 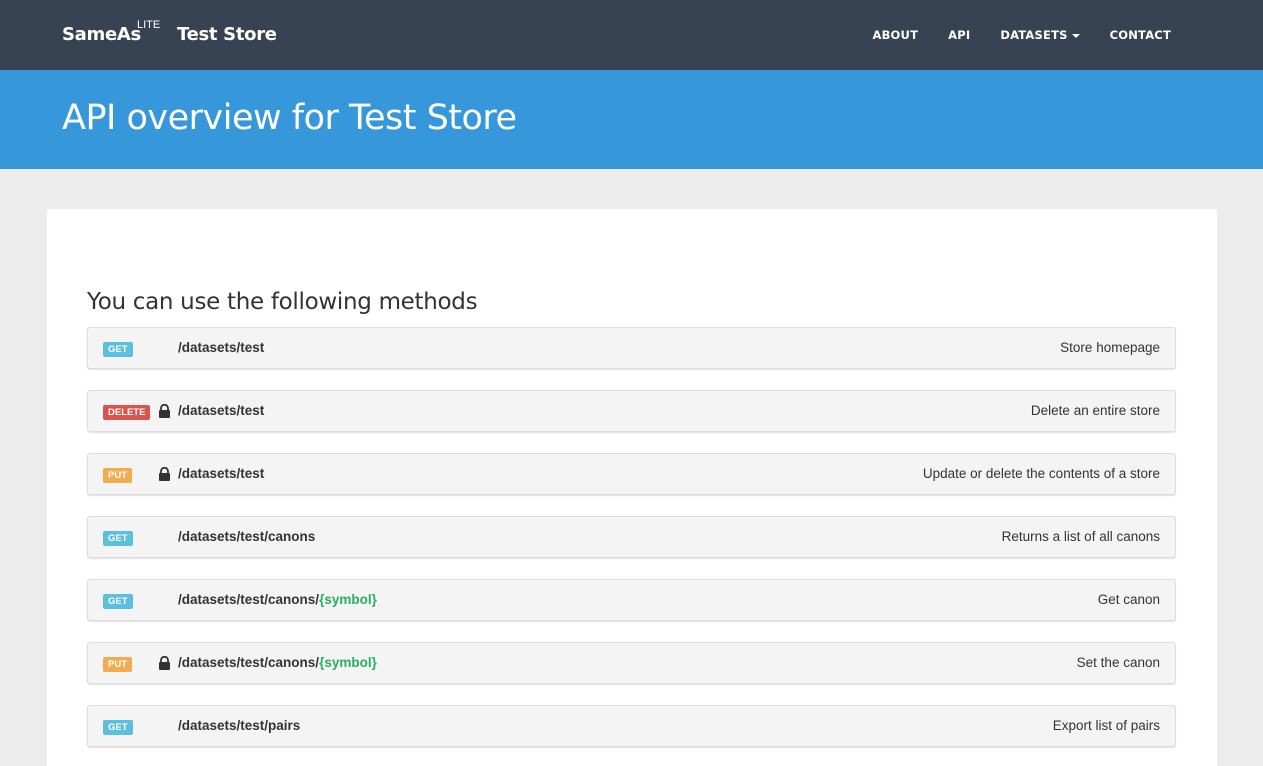 I want to click on caret-down-icon, so click(x=1075, y=35).